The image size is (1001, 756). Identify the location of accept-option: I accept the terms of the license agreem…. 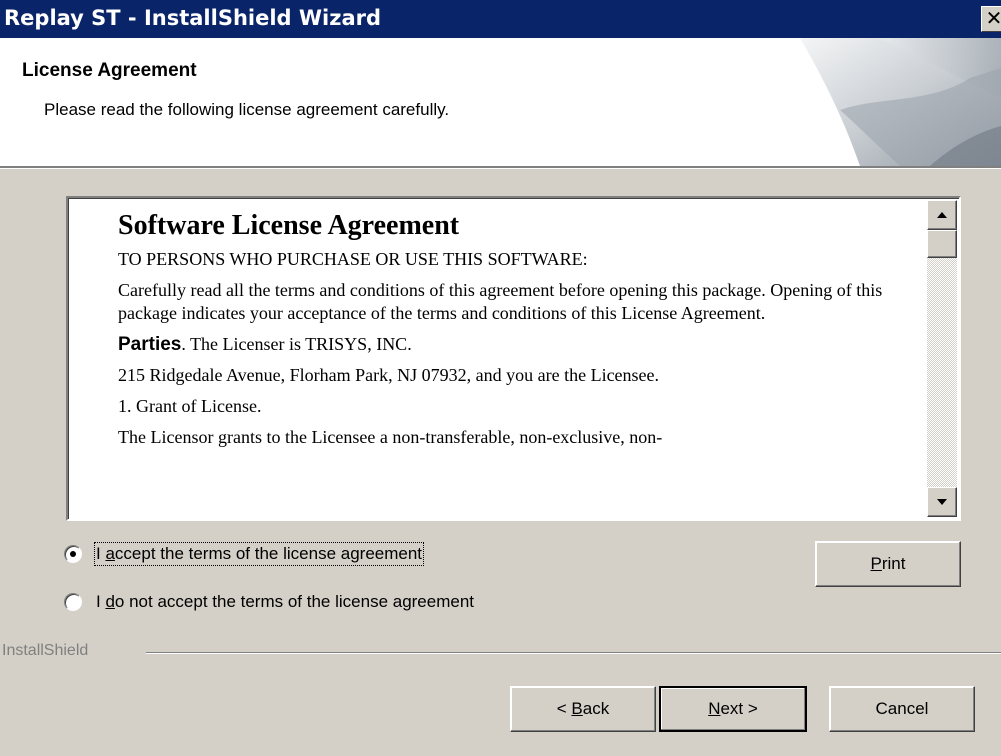
(244, 554).